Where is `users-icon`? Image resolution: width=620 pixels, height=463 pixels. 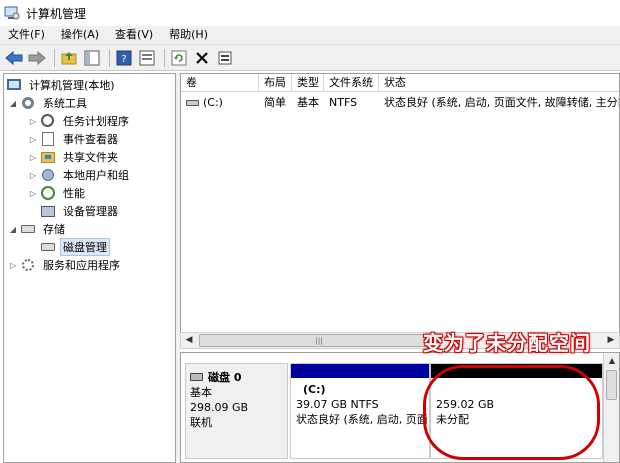
users-icon is located at coordinates (48, 175).